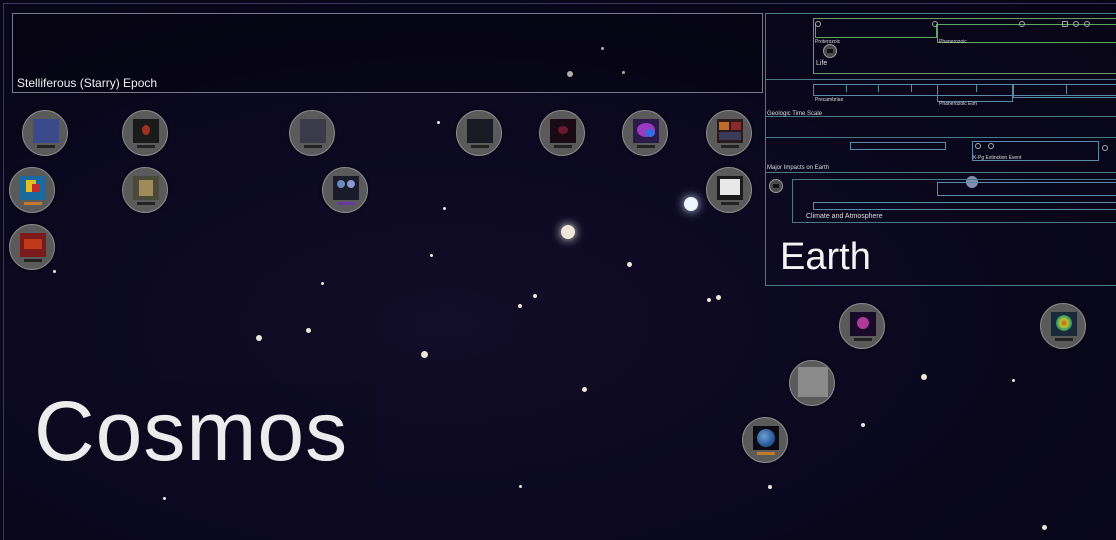 This screenshot has width=1116, height=540. Describe the element at coordinates (953, 42) in the screenshot. I see `life-sub-label: Phanerozoic` at that location.